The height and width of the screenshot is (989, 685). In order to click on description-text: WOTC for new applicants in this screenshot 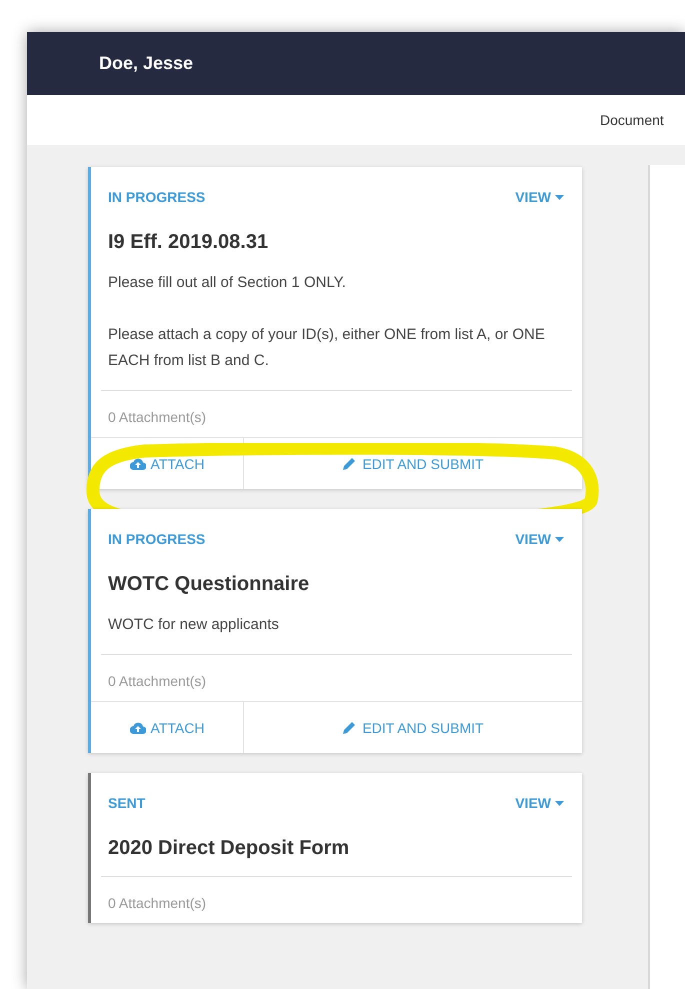, I will do `click(194, 625)`.